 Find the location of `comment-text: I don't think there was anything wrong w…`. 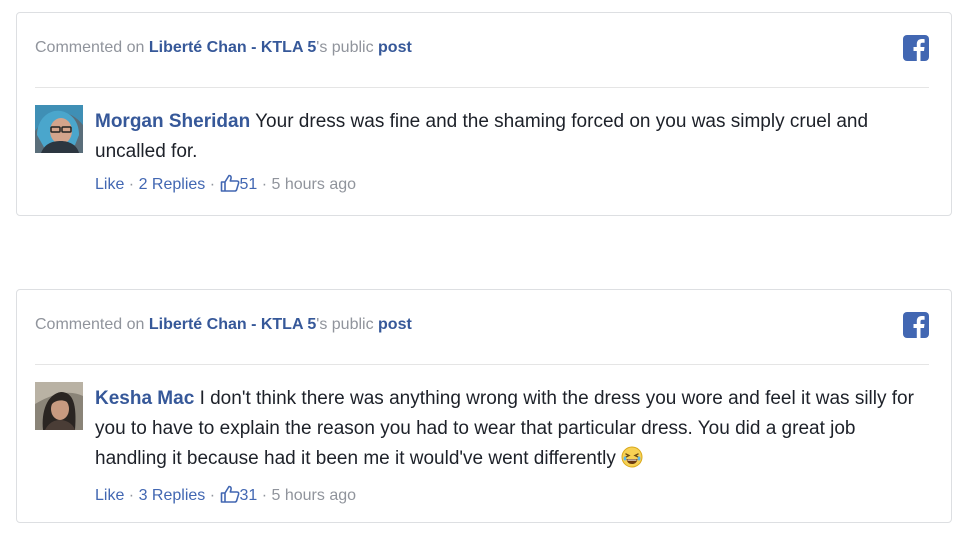

comment-text: I don't think there was anything wrong w… is located at coordinates (504, 428).